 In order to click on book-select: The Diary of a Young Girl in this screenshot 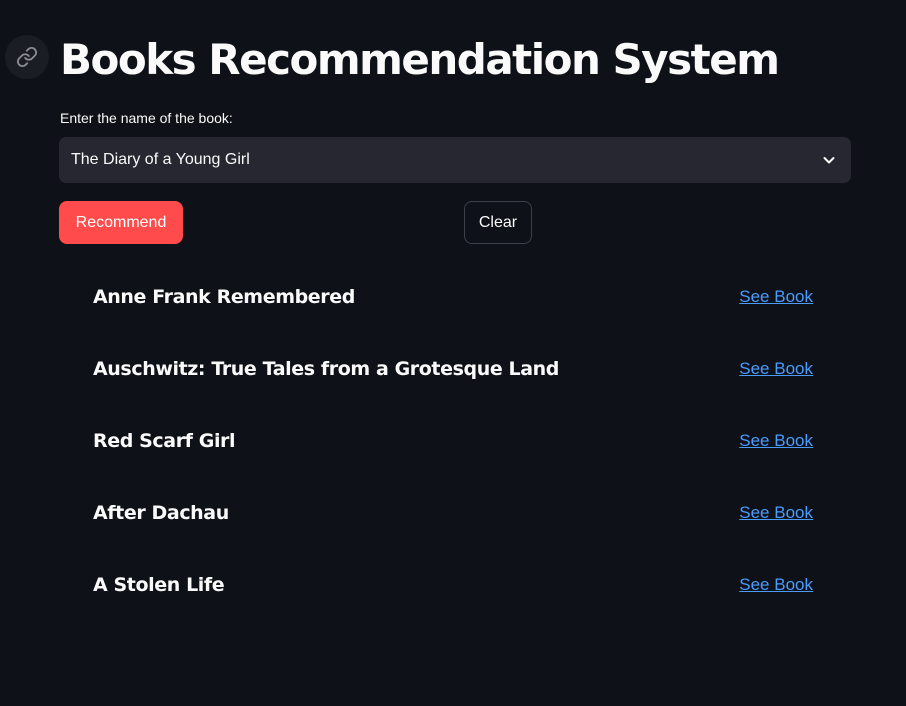, I will do `click(455, 160)`.